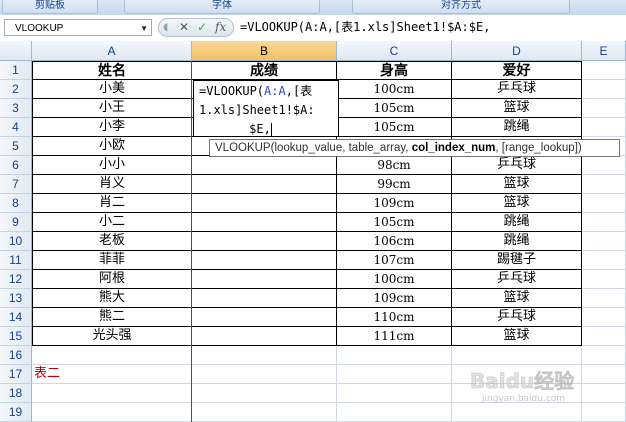 The width and height of the screenshot is (626, 422). Describe the element at coordinates (16, 355) in the screenshot. I see `row-header-16: 16` at that location.